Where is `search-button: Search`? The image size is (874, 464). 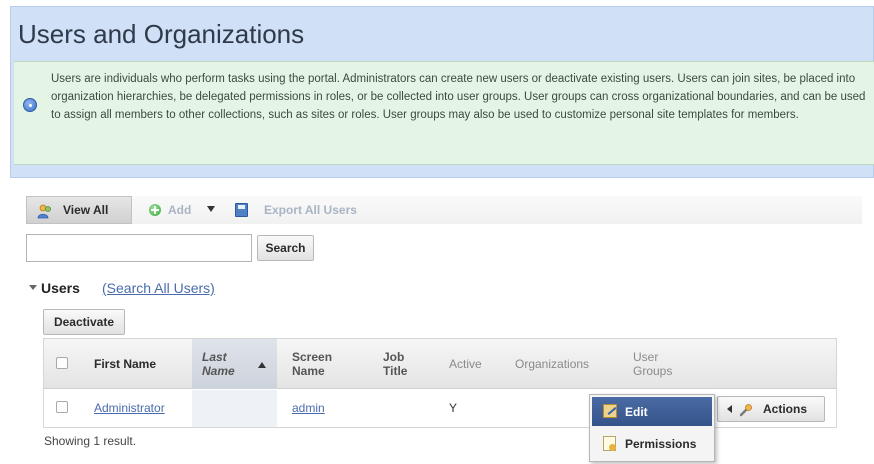
search-button: Search is located at coordinates (285, 248).